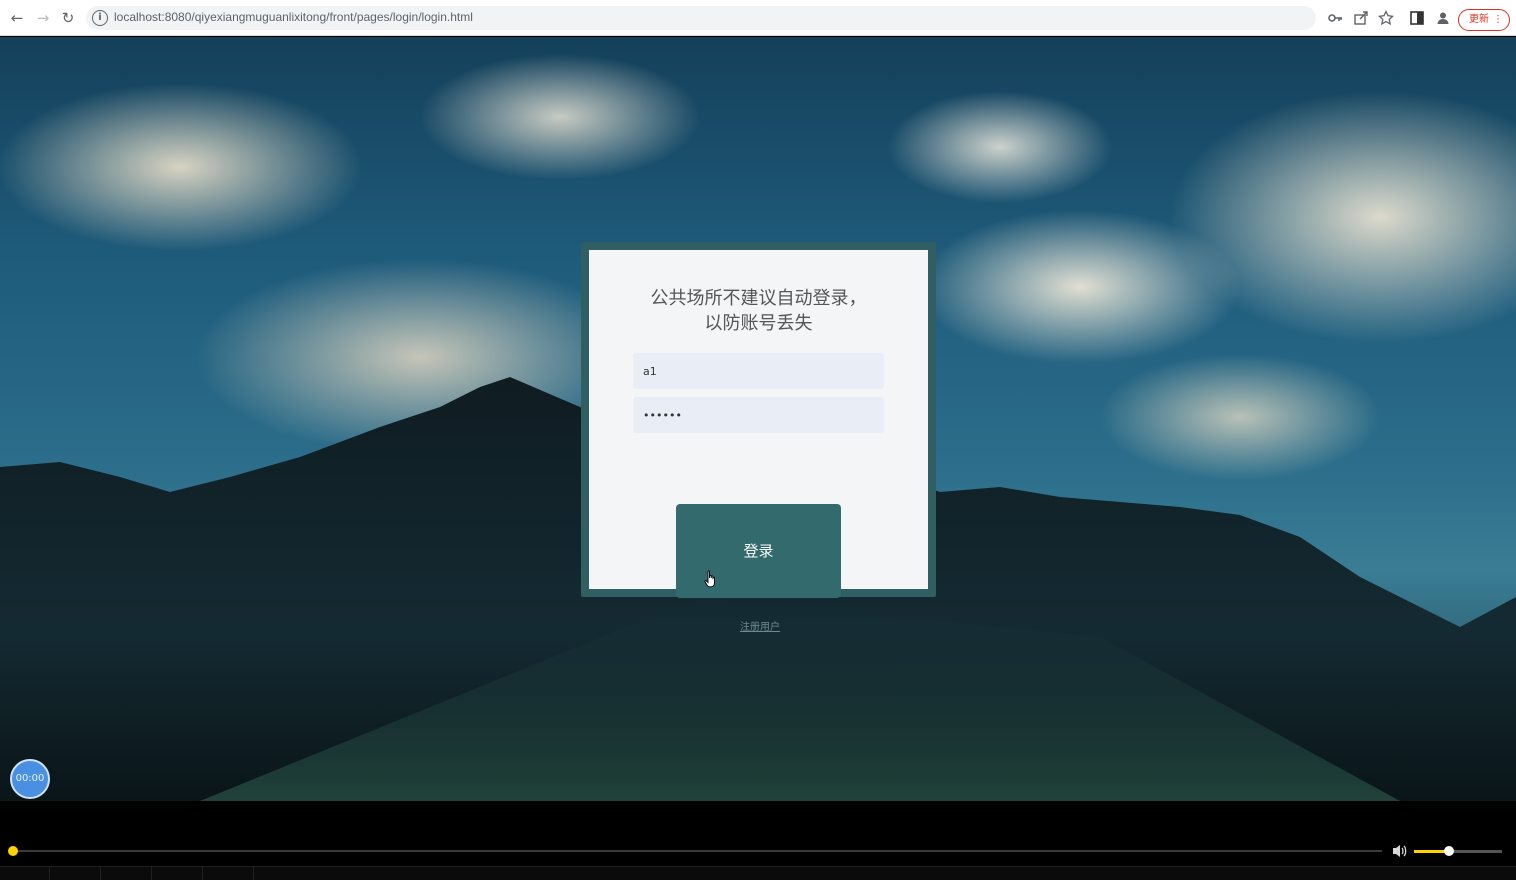 The height and width of the screenshot is (880, 1516). Describe the element at coordinates (13, 851) in the screenshot. I see `progress-handle` at that location.